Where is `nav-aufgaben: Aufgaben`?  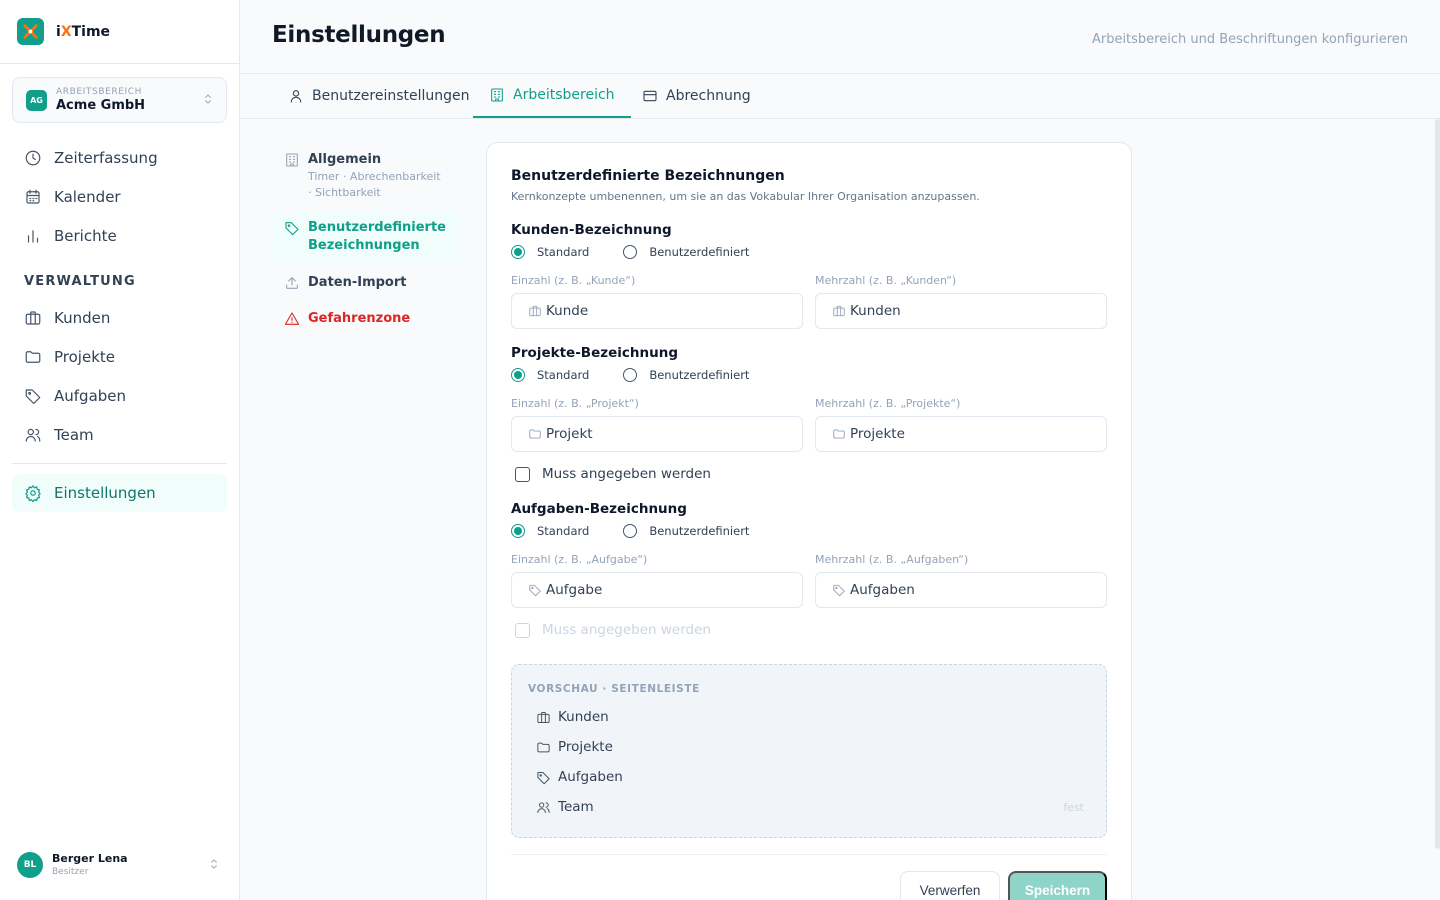 nav-aufgaben: Aufgaben is located at coordinates (119, 396).